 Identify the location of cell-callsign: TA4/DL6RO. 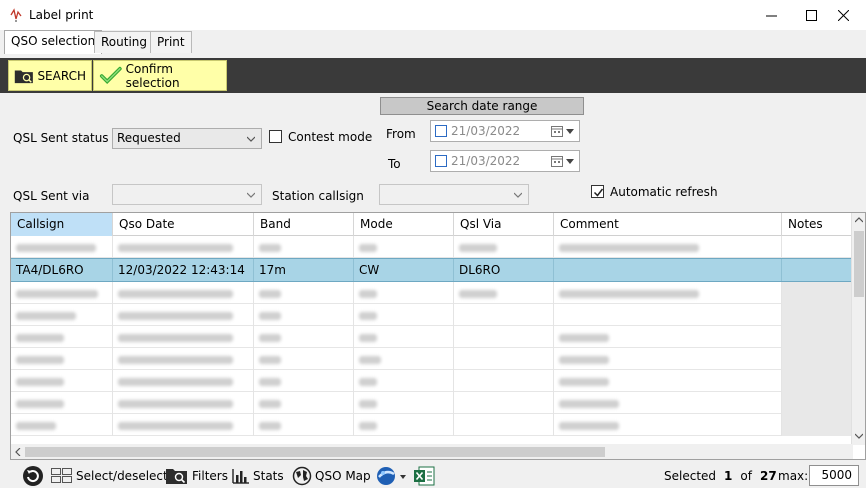
(62, 270).